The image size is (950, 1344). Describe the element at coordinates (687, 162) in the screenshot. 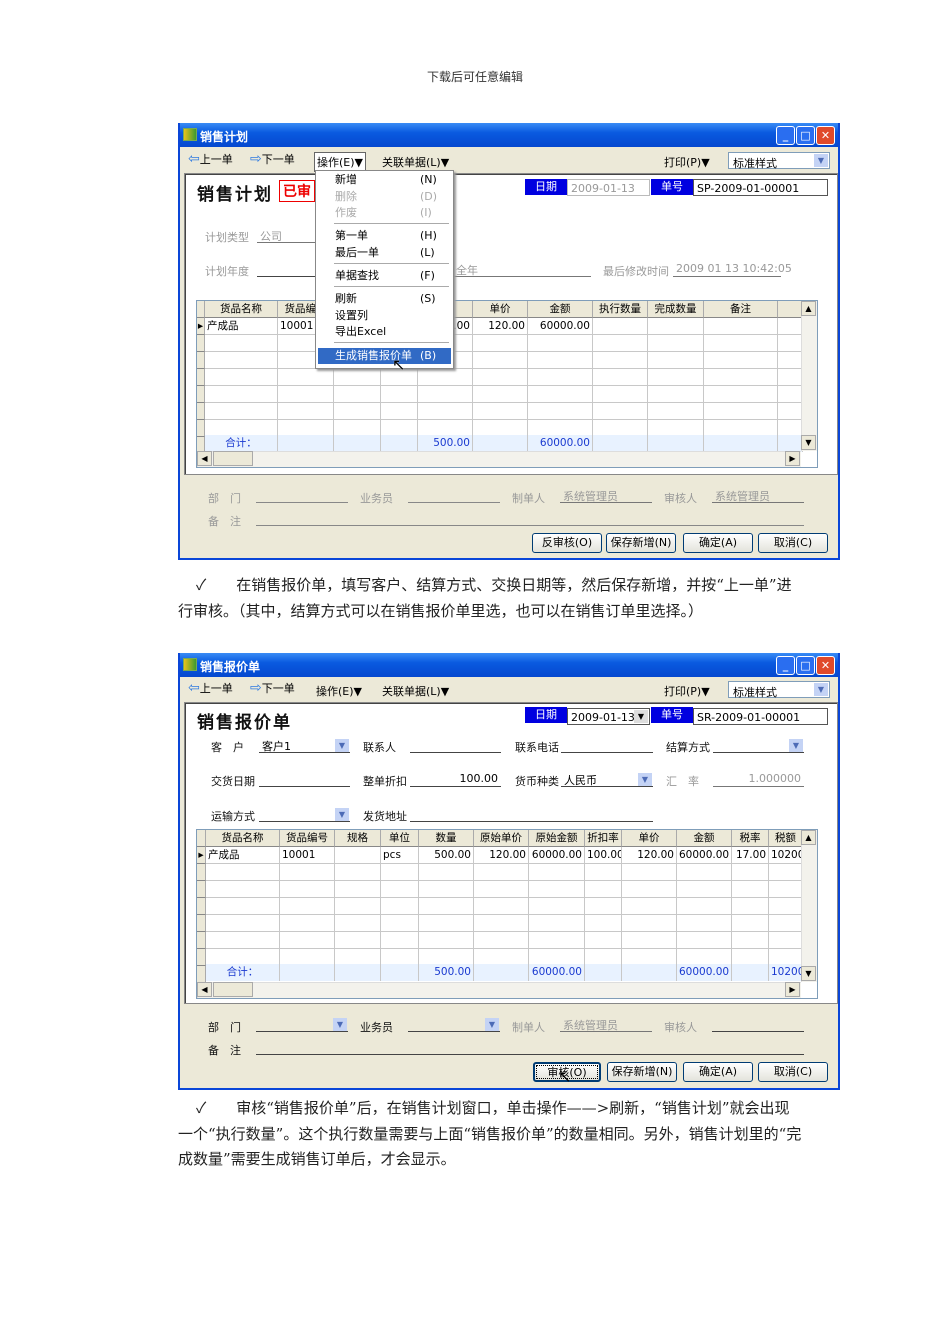

I see `print-button: 打印(P)▼` at that location.